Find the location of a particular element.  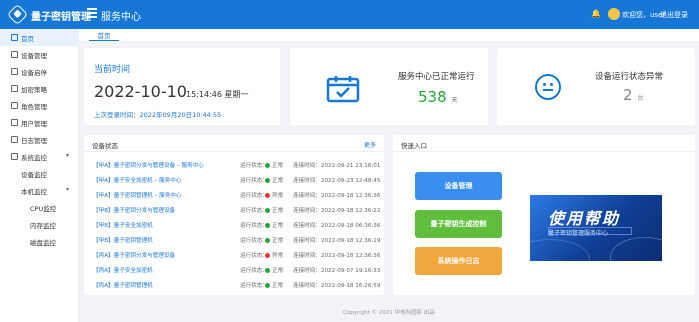

device-name-link: 【丙A】量子密钥分发与管理设备 is located at coordinates (134, 255).